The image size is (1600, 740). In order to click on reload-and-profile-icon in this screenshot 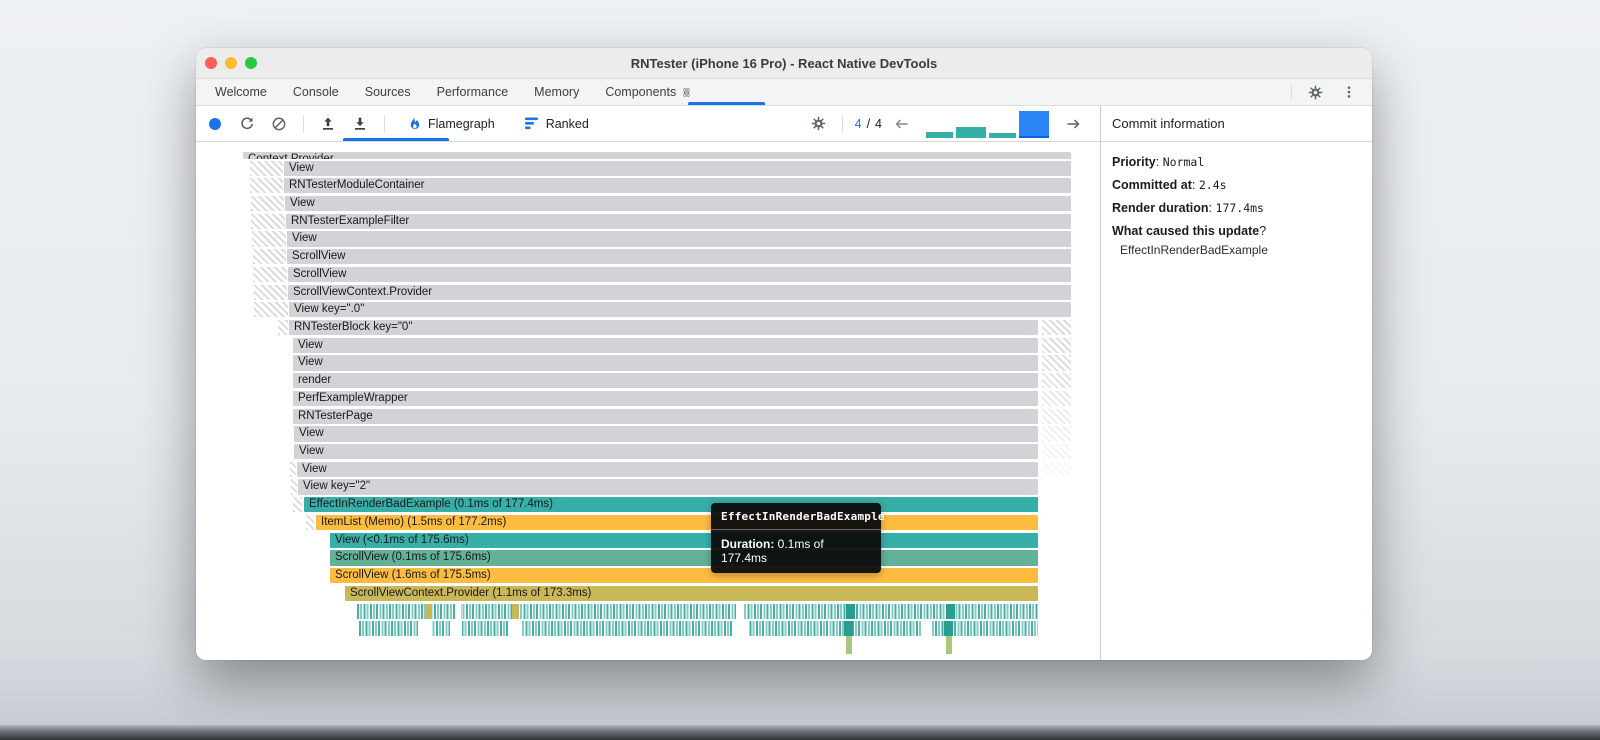, I will do `click(247, 124)`.